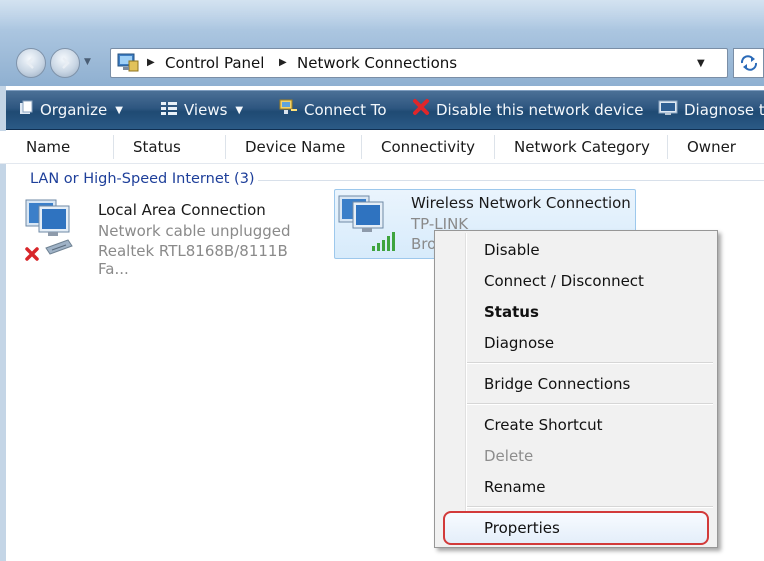 This screenshot has height=561, width=764. Describe the element at coordinates (182, 210) in the screenshot. I see `connection-name: Local Area Connection` at that location.